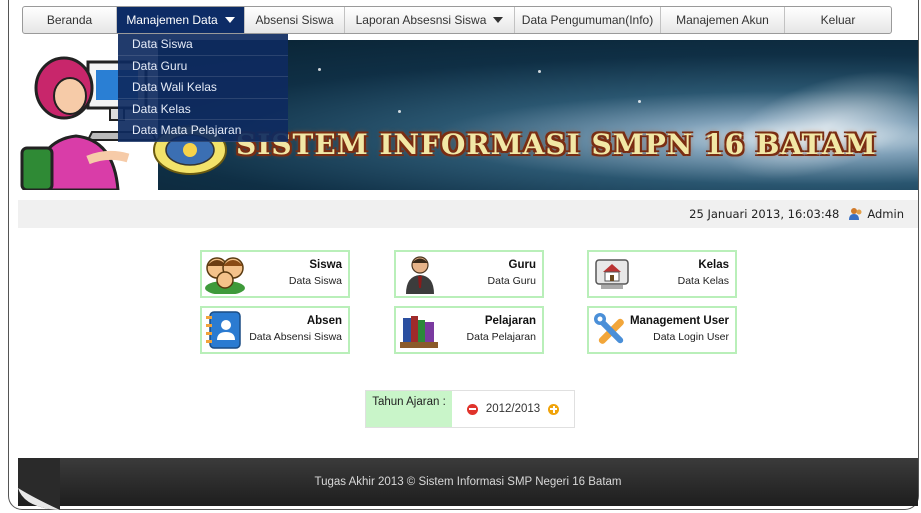 This screenshot has height=513, width=921. What do you see at coordinates (421, 20) in the screenshot?
I see `nav-label: Laporan Absesnsi Siswa` at bounding box center [421, 20].